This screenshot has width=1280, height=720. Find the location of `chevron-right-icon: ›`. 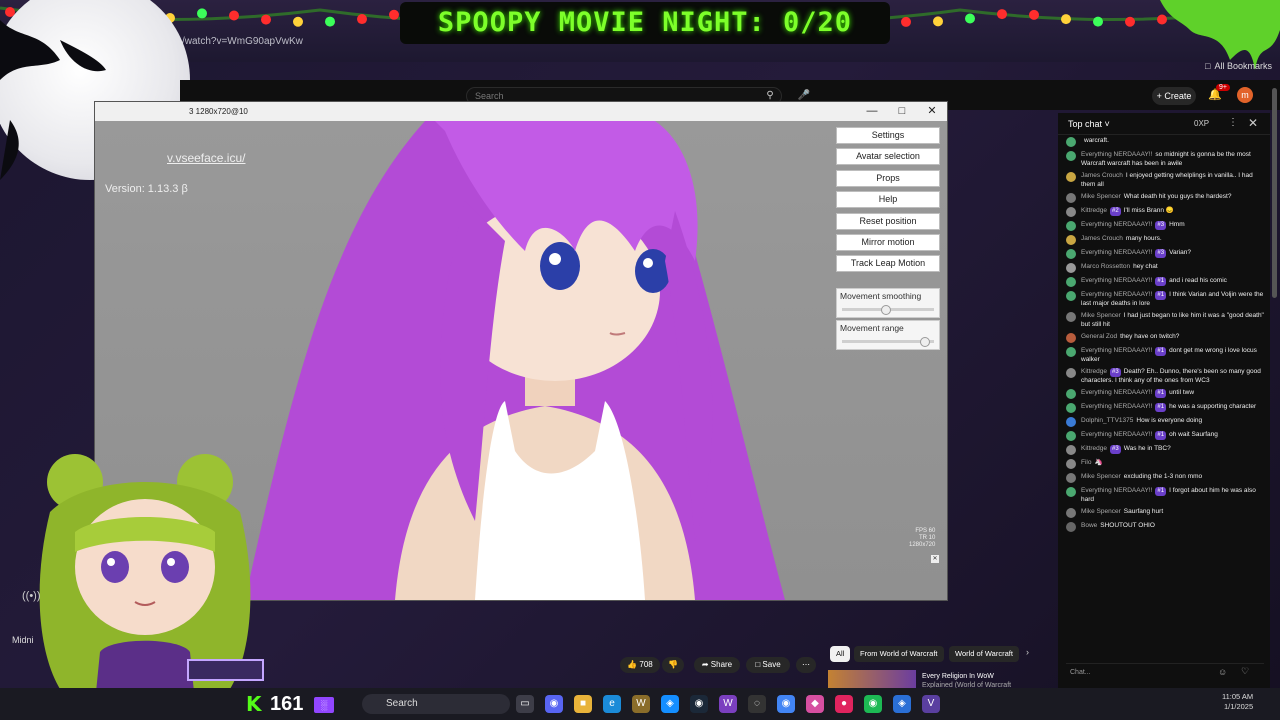

chevron-right-icon: › is located at coordinates (1027, 652).